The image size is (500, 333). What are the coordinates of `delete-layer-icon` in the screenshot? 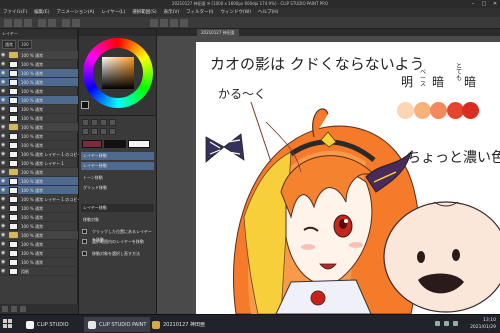 It's located at (23, 309).